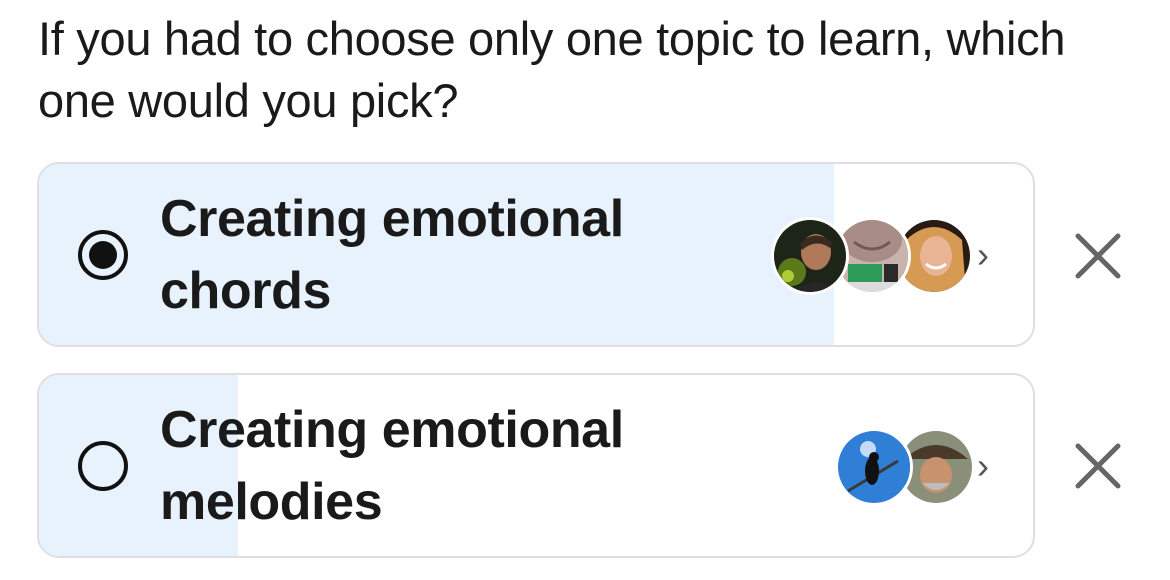 This screenshot has height=580, width=1170. What do you see at coordinates (392, 465) in the screenshot?
I see `poll-option-label: Creating emotional melodies` at bounding box center [392, 465].